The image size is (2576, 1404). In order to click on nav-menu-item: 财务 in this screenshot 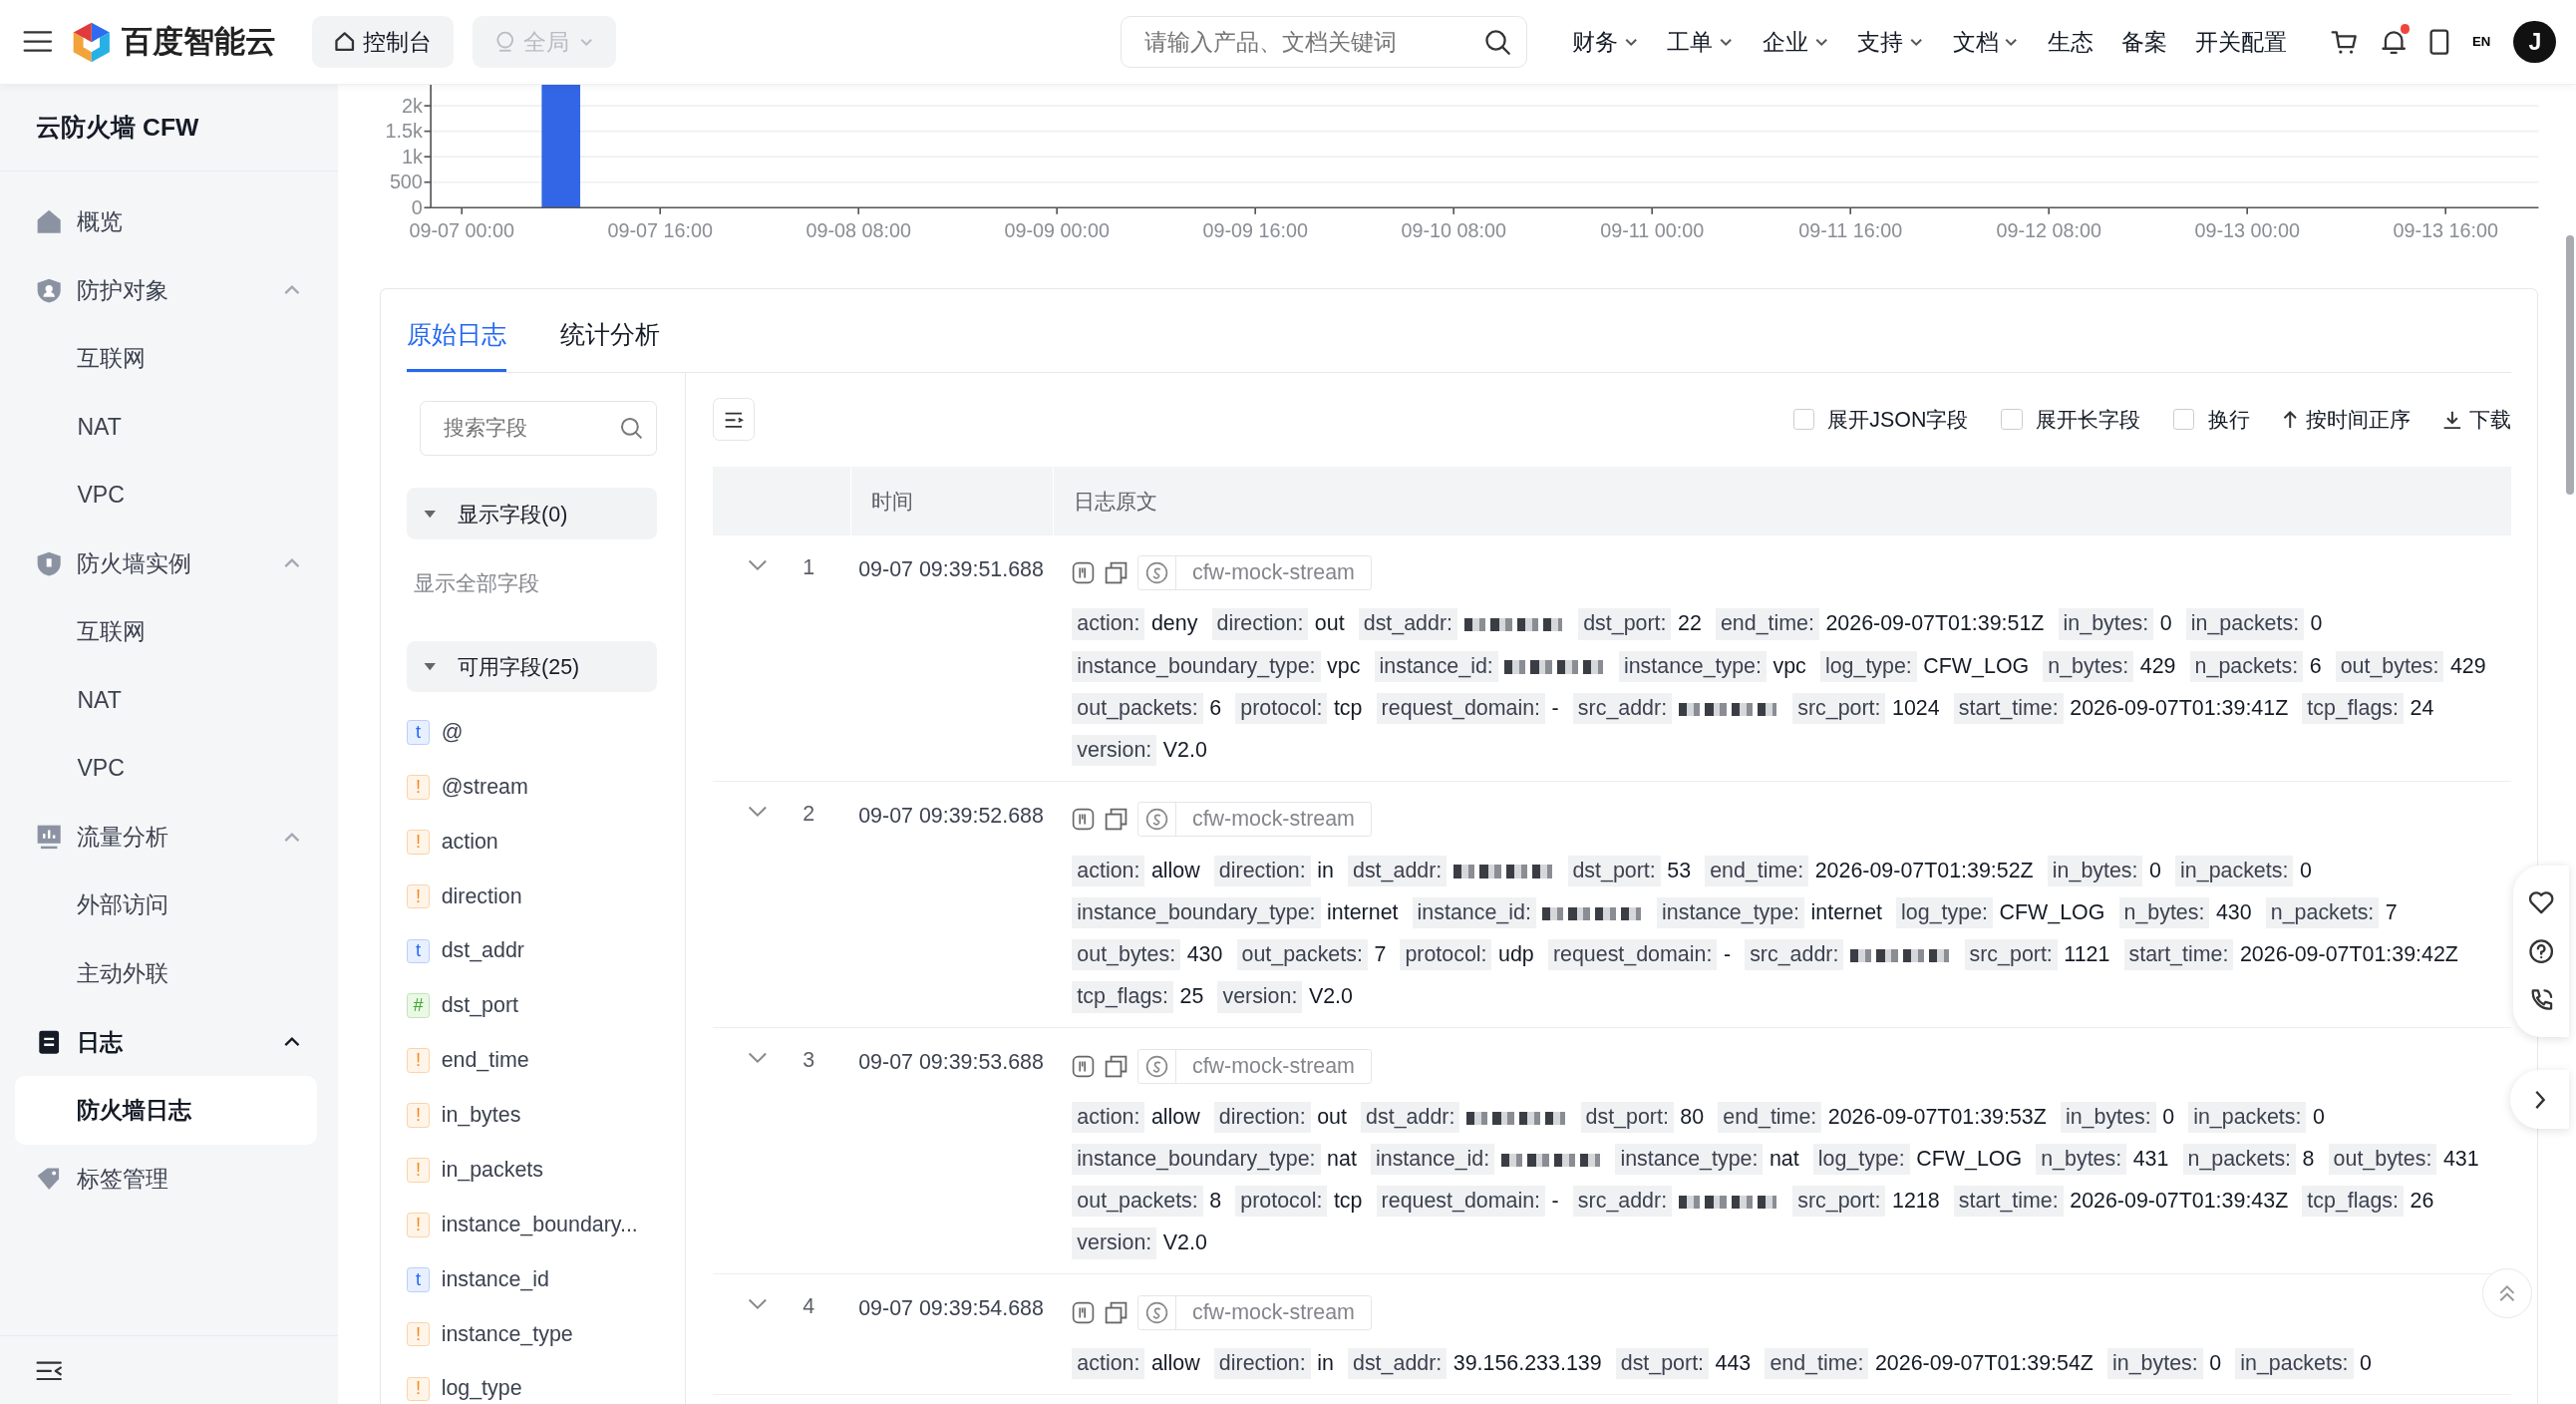, I will do `click(1605, 42)`.